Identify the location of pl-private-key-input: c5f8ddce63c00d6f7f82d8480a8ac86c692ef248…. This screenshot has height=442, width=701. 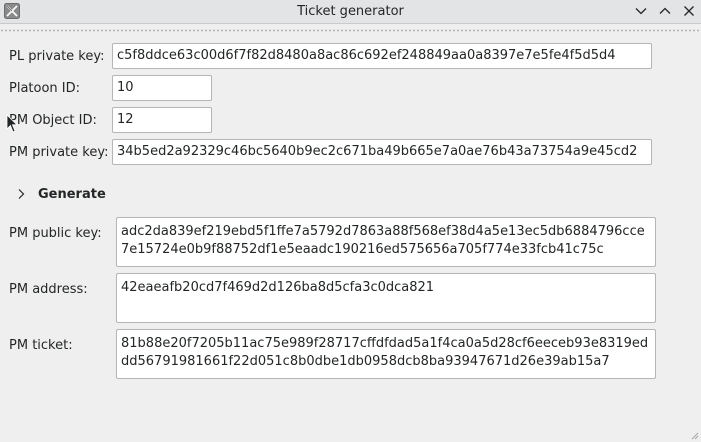
(382, 56).